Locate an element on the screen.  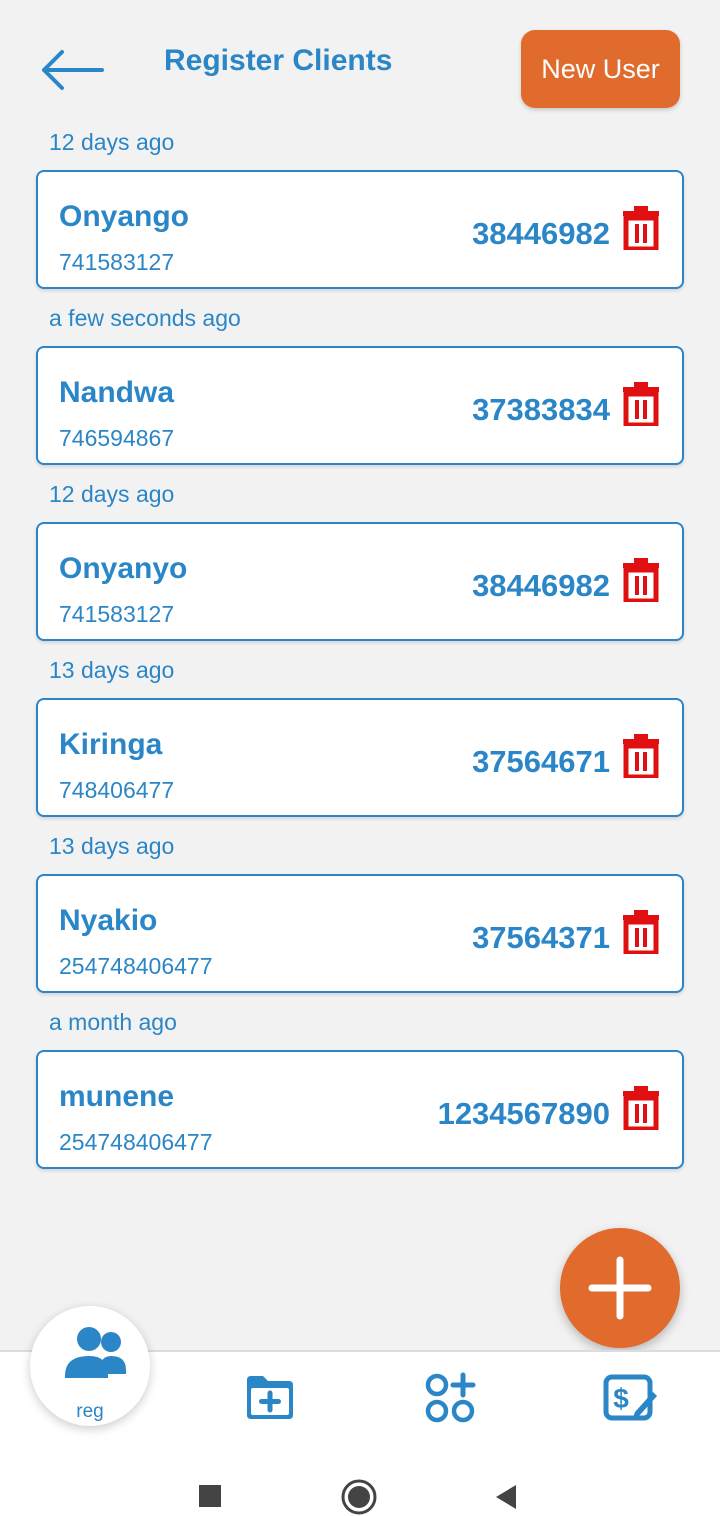
back-triangle-icon is located at coordinates (506, 1497).